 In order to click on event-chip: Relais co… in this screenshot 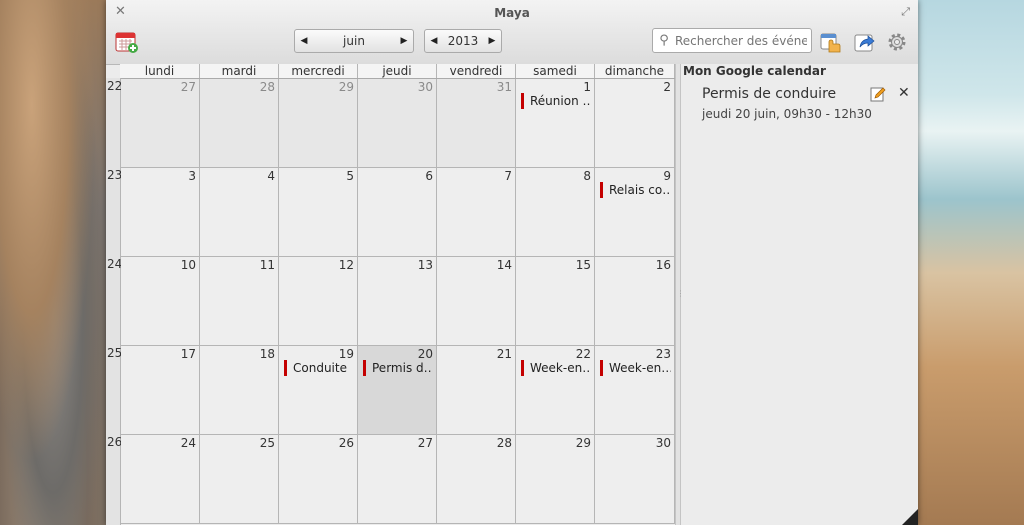, I will do `click(635, 190)`.